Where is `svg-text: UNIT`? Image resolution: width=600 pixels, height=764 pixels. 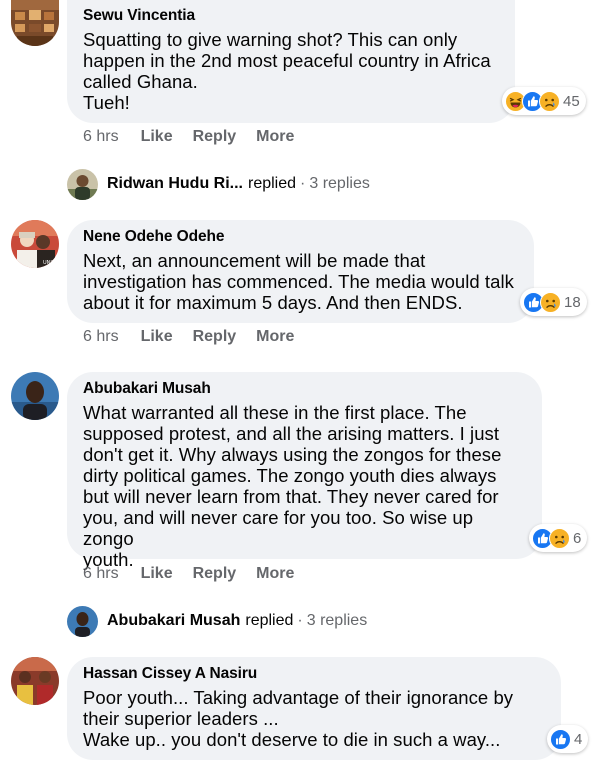
svg-text: UNIT is located at coordinates (49, 263).